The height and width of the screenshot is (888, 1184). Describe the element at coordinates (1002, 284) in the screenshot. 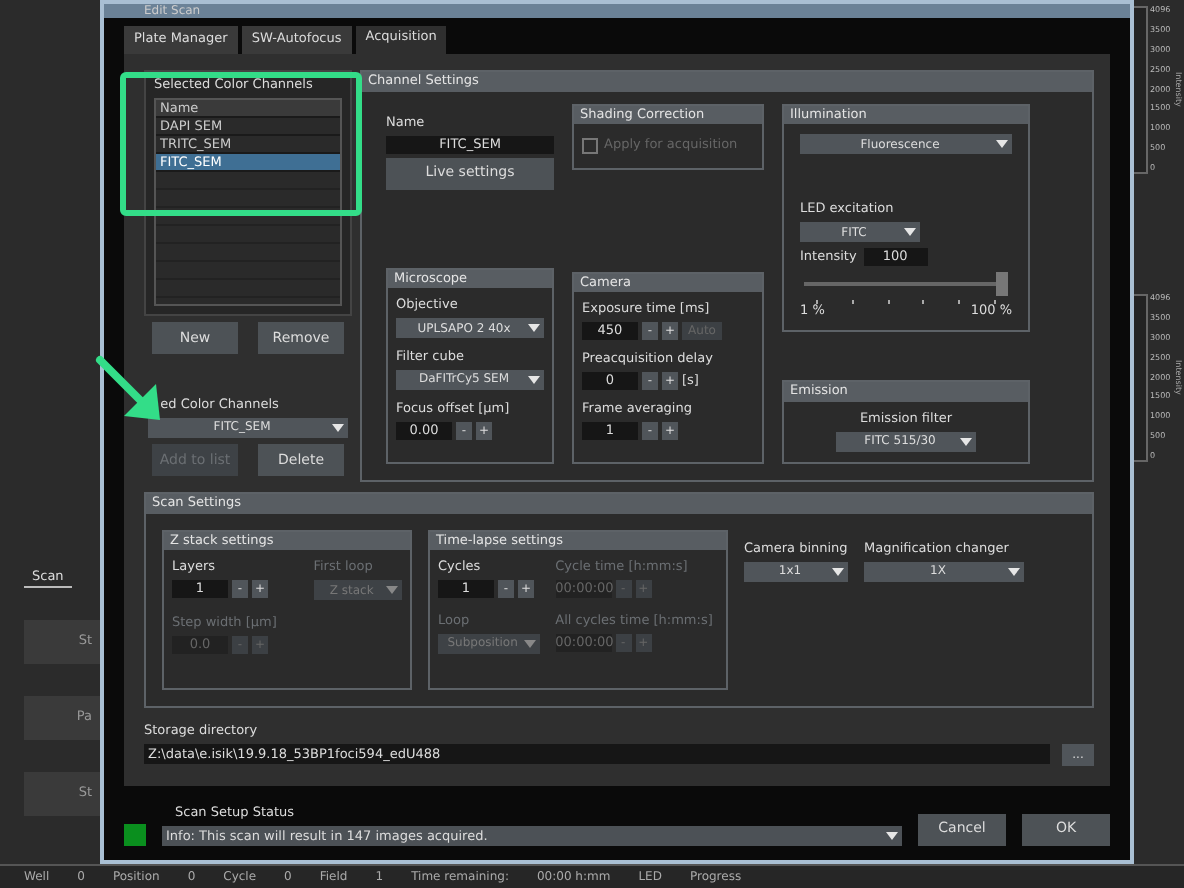

I see `slider-handle` at that location.